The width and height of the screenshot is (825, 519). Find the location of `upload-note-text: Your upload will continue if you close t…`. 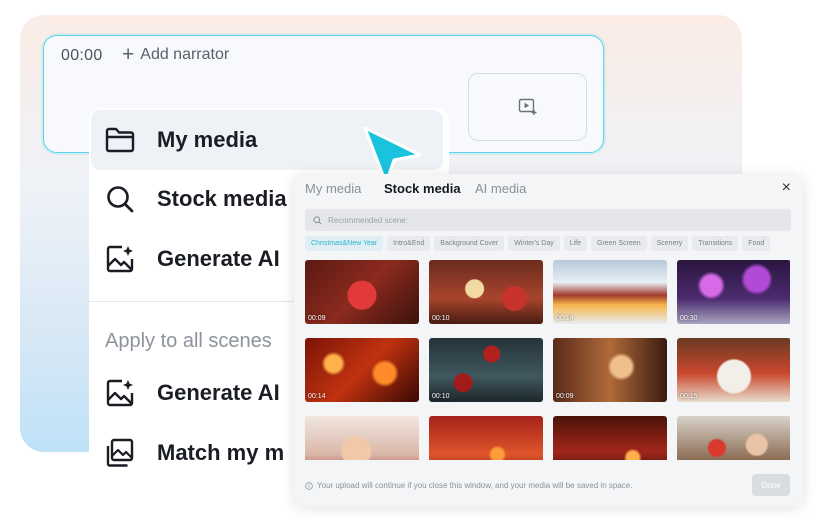

upload-note-text: Your upload will continue if you close t… is located at coordinates (475, 485).